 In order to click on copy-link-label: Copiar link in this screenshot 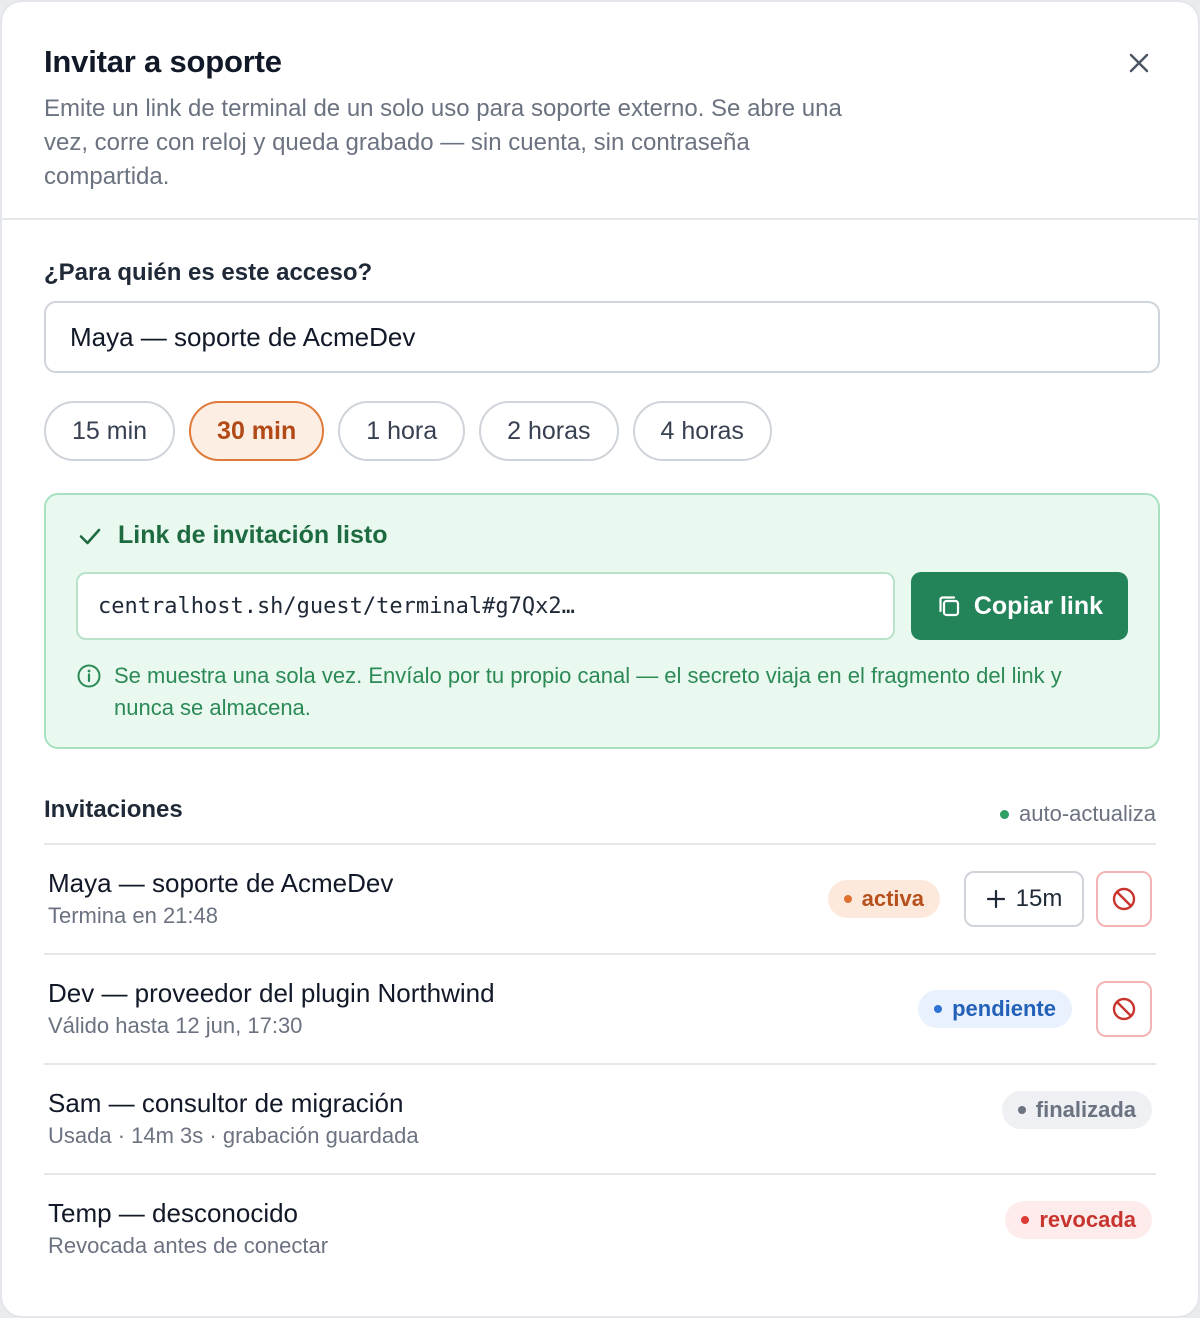, I will do `click(1038, 605)`.